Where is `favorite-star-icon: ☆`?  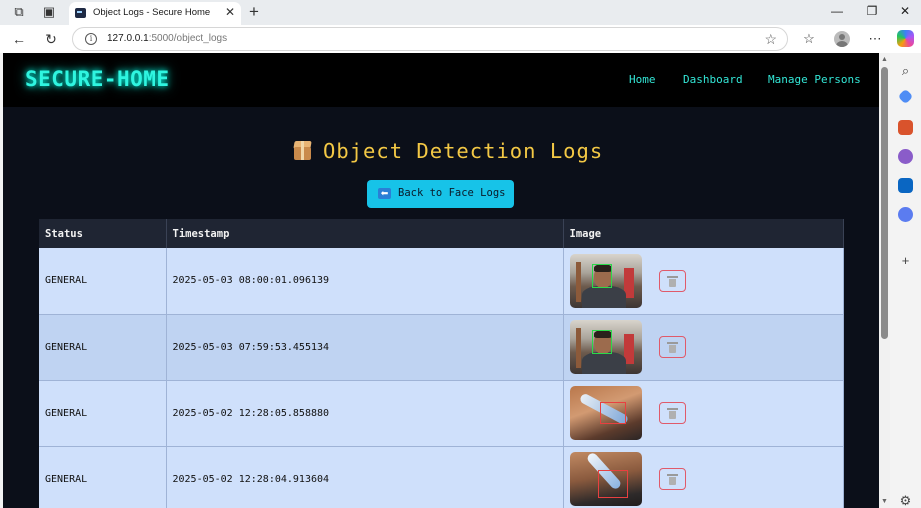 favorite-star-icon: ☆ is located at coordinates (770, 39).